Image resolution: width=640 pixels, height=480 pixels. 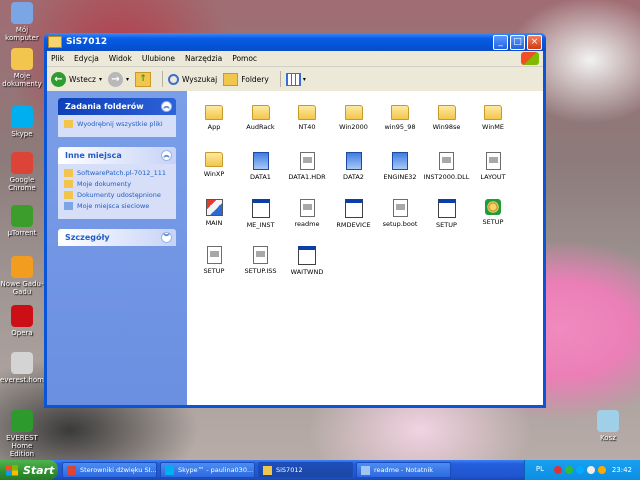 What do you see at coordinates (22, 434) in the screenshot?
I see `desktop-icon: EVEREST Home Edition` at bounding box center [22, 434].